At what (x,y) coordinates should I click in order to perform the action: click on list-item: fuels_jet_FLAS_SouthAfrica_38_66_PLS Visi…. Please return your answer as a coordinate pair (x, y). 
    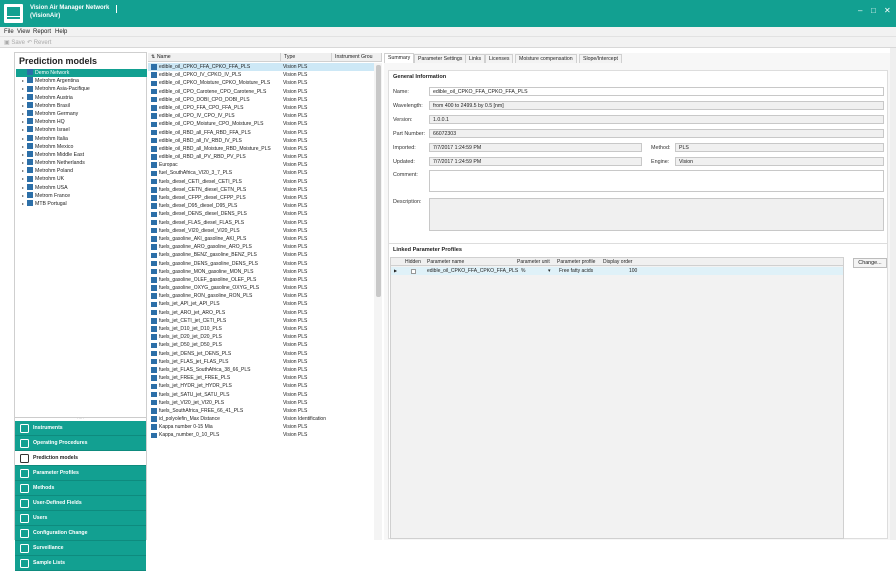
    Looking at the image, I should click on (261, 370).